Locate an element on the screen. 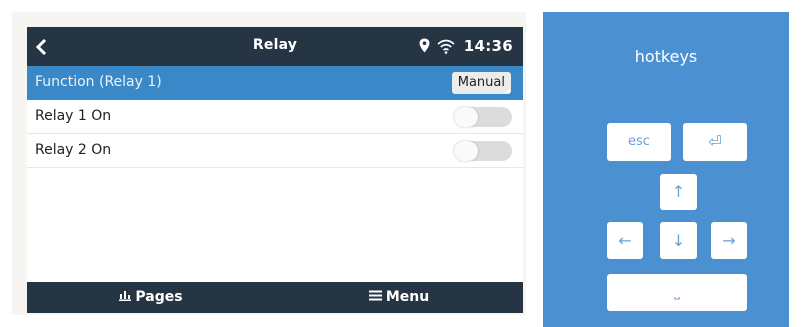 This screenshot has height=327, width=802. function-relay-row: Function (Relay 1) Manual is located at coordinates (275, 83).